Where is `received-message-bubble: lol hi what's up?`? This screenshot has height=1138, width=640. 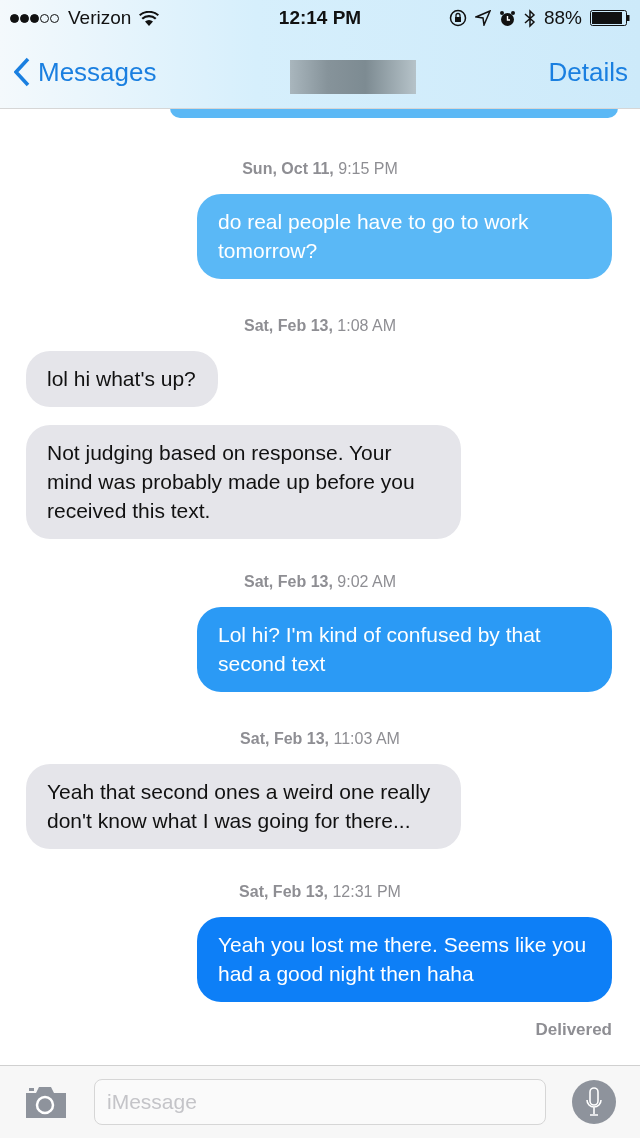
received-message-bubble: lol hi what's up? is located at coordinates (122, 379).